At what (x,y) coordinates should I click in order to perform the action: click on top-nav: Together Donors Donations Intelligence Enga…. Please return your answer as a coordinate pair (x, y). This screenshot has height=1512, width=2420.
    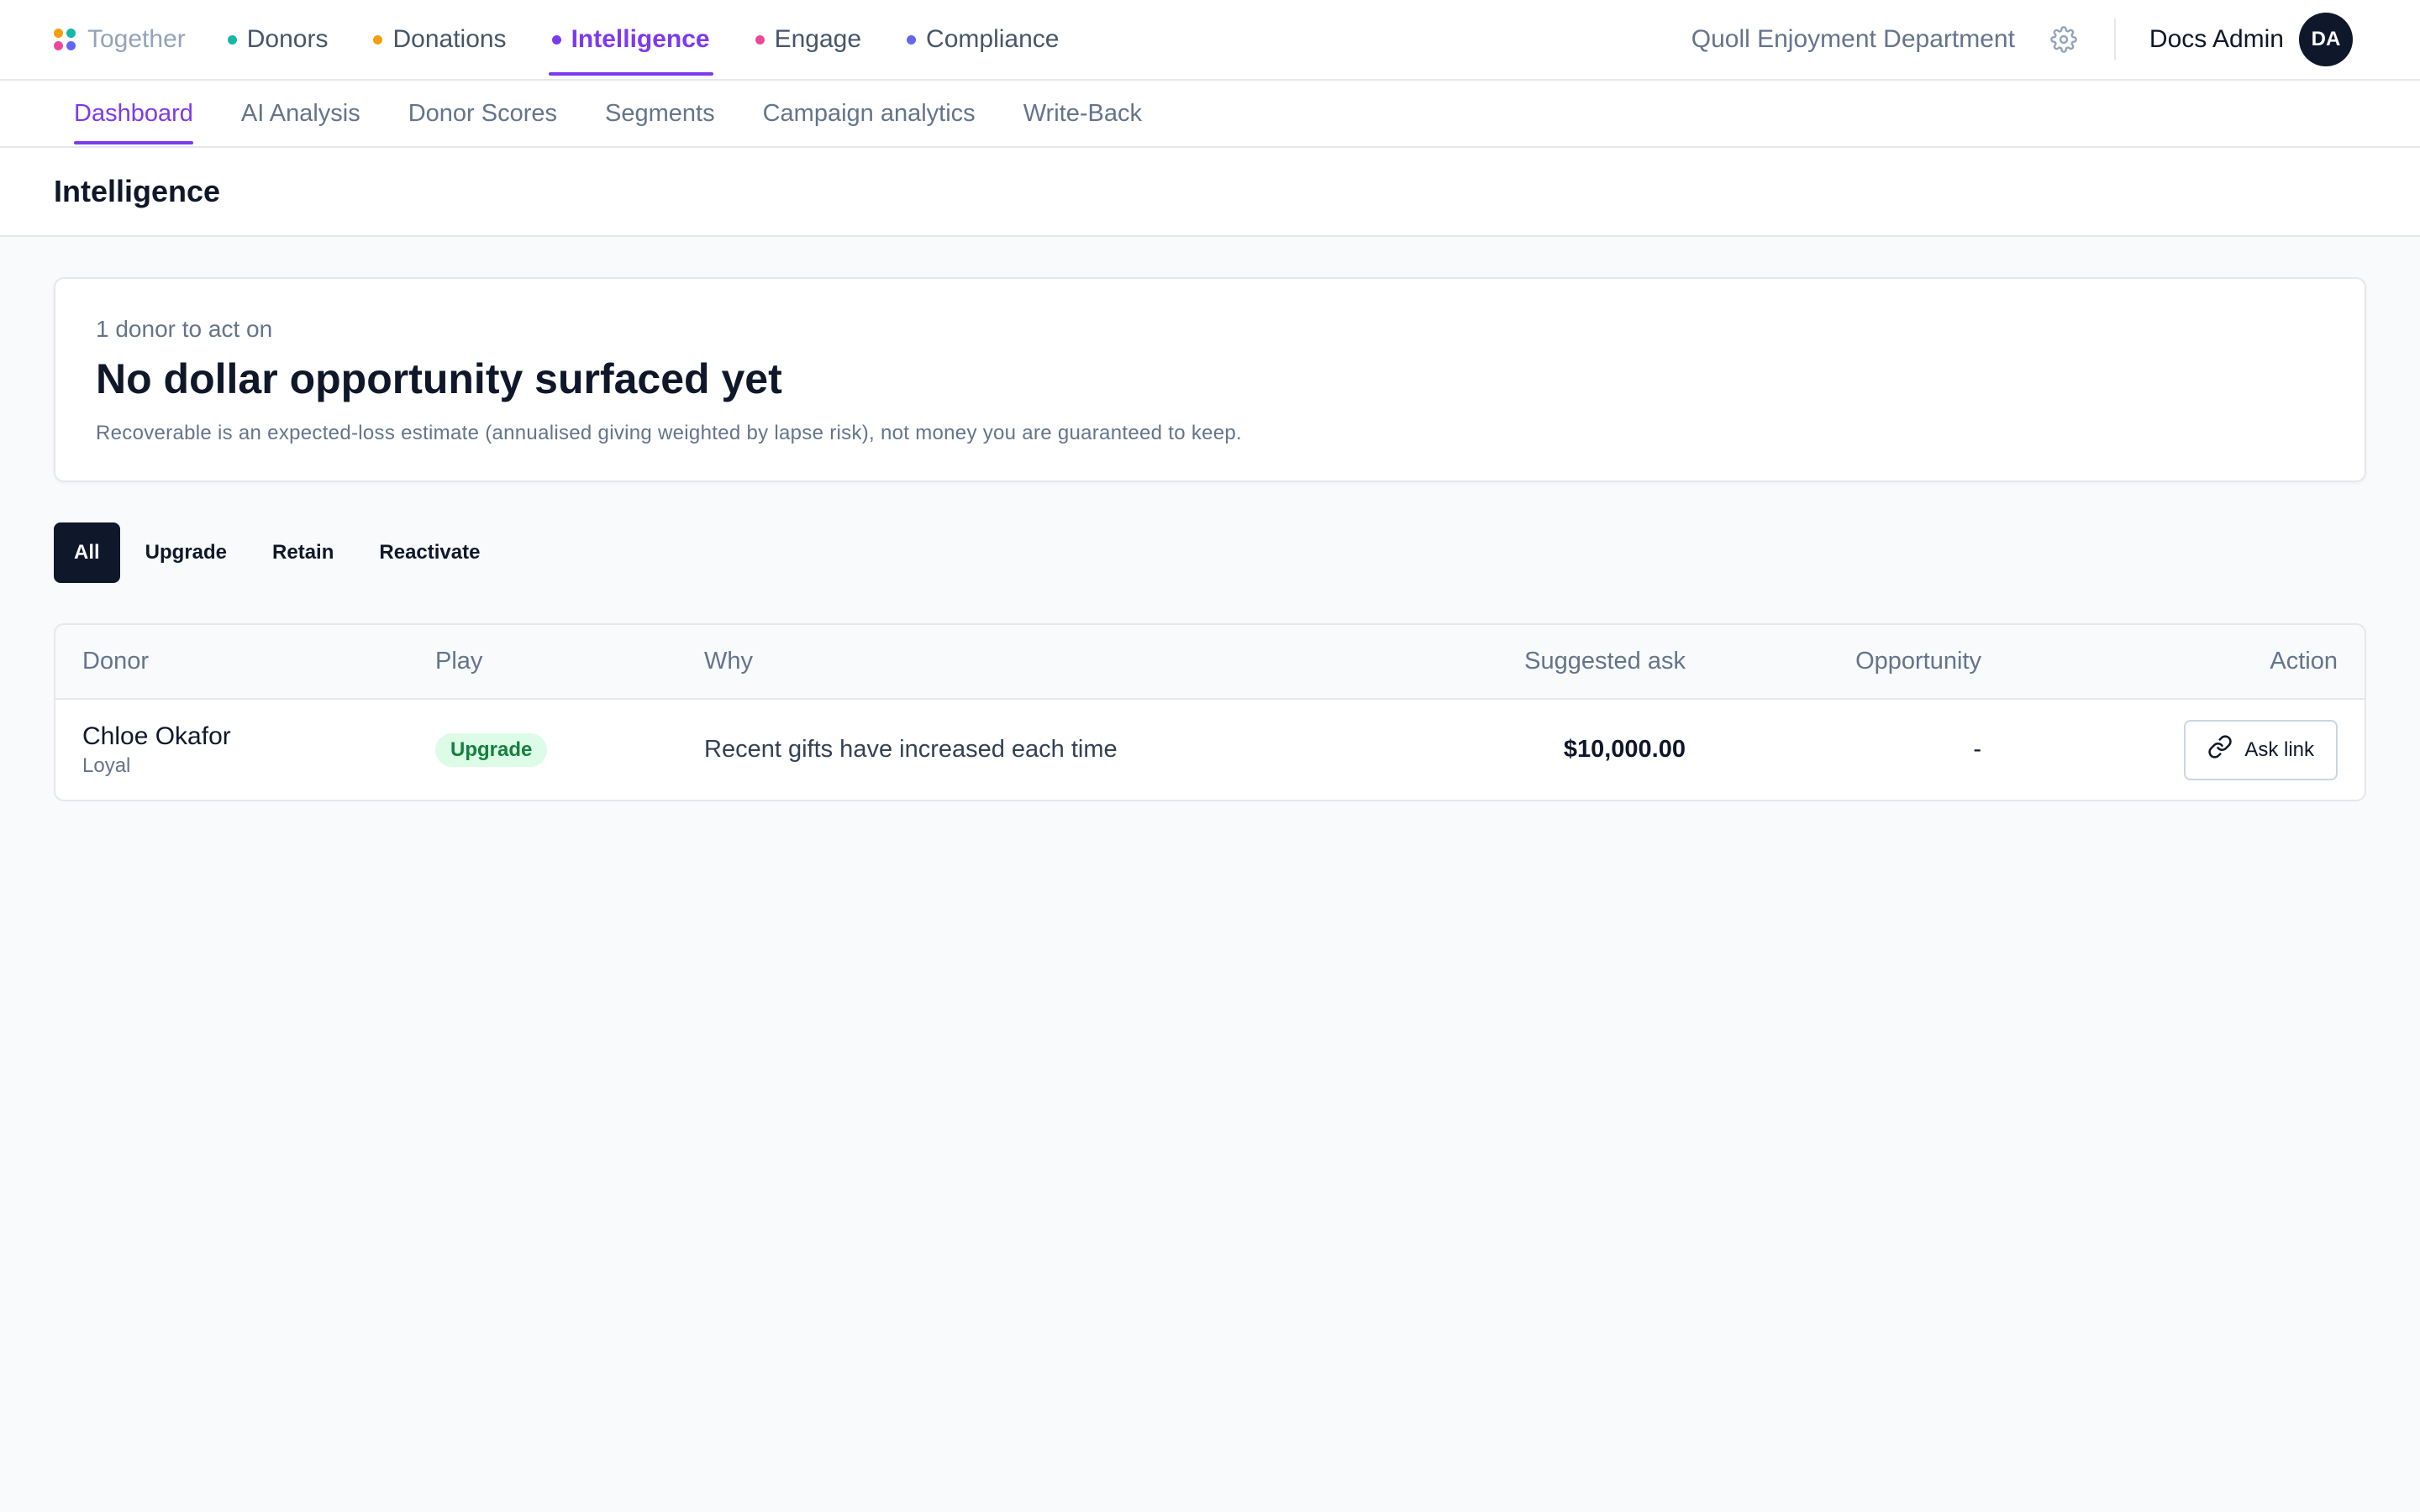
    Looking at the image, I should click on (1210, 40).